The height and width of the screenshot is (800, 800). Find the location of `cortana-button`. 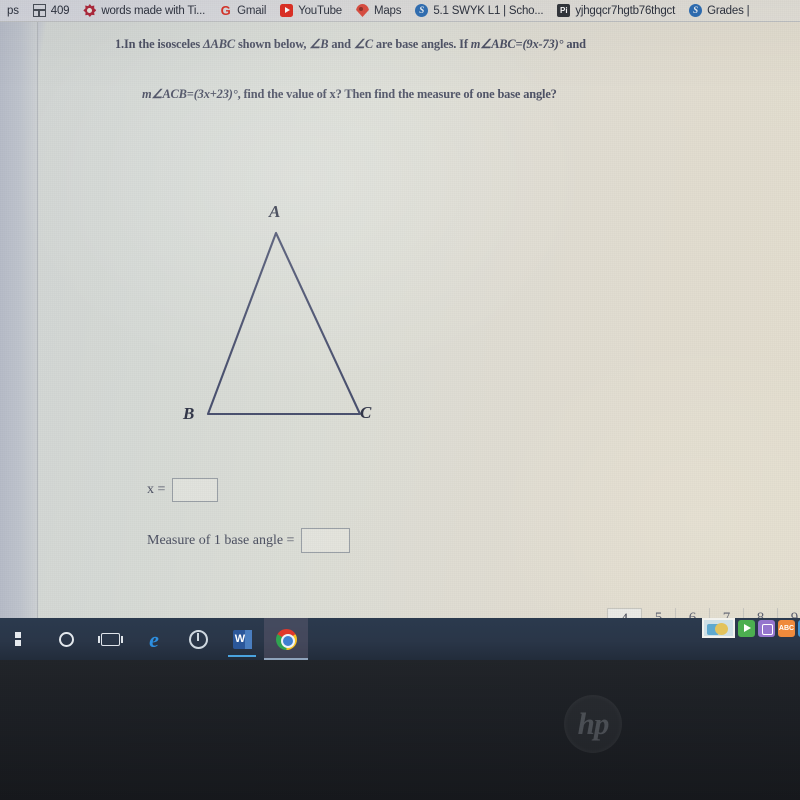

cortana-button is located at coordinates (66, 639).